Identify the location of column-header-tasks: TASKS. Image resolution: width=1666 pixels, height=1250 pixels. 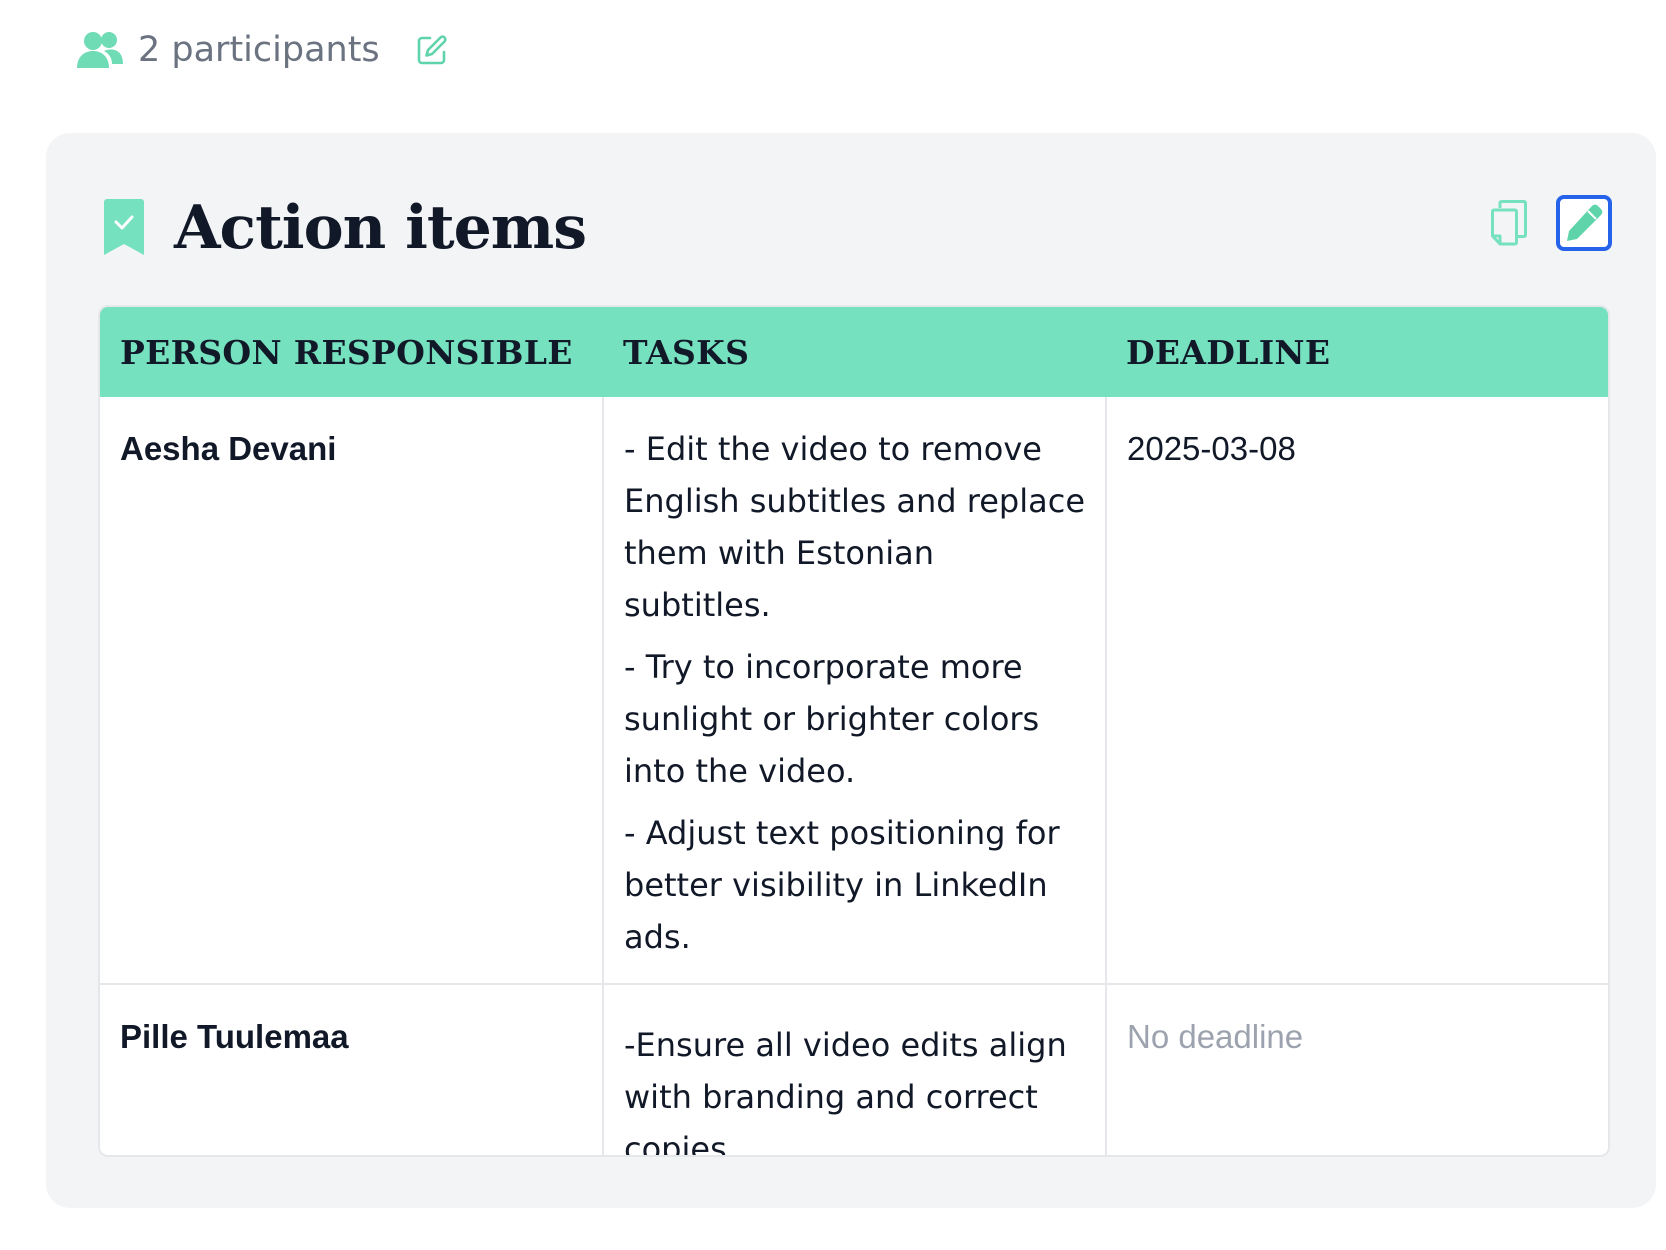
(686, 352).